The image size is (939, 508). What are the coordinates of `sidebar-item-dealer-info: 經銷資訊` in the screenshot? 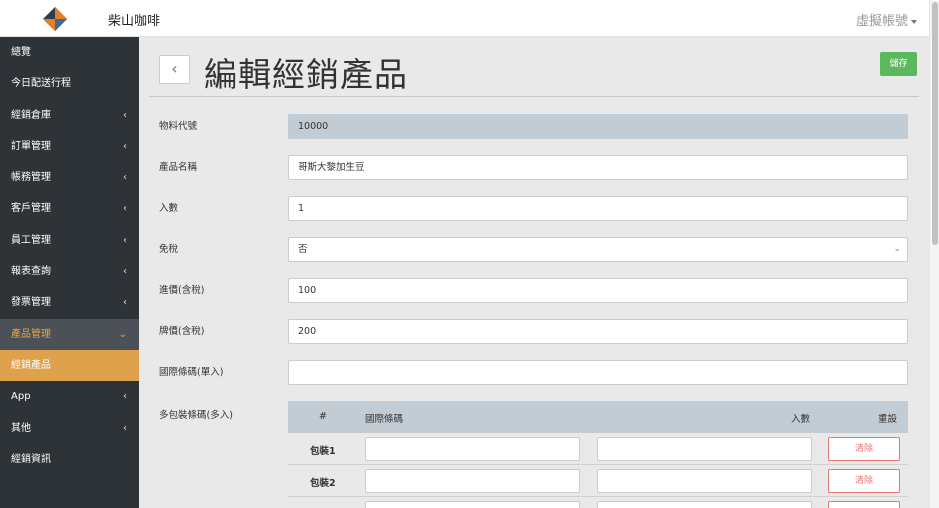 It's located at (69, 459).